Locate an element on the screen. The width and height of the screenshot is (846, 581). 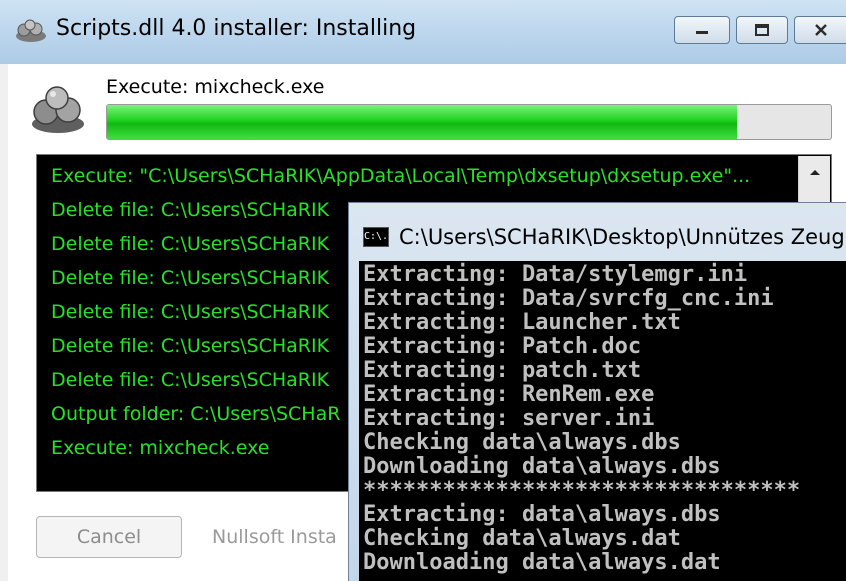
installer-big-icon is located at coordinates (58, 109).